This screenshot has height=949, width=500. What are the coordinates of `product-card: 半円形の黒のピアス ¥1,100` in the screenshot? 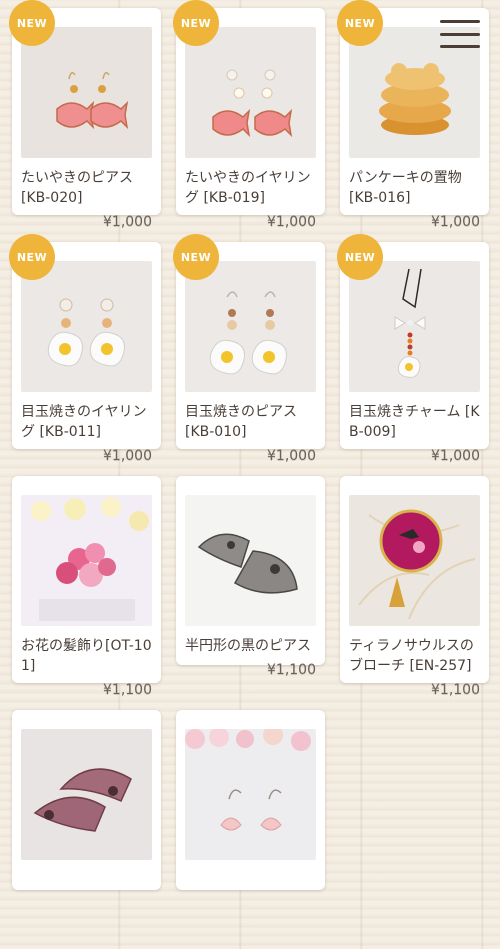 It's located at (250, 577).